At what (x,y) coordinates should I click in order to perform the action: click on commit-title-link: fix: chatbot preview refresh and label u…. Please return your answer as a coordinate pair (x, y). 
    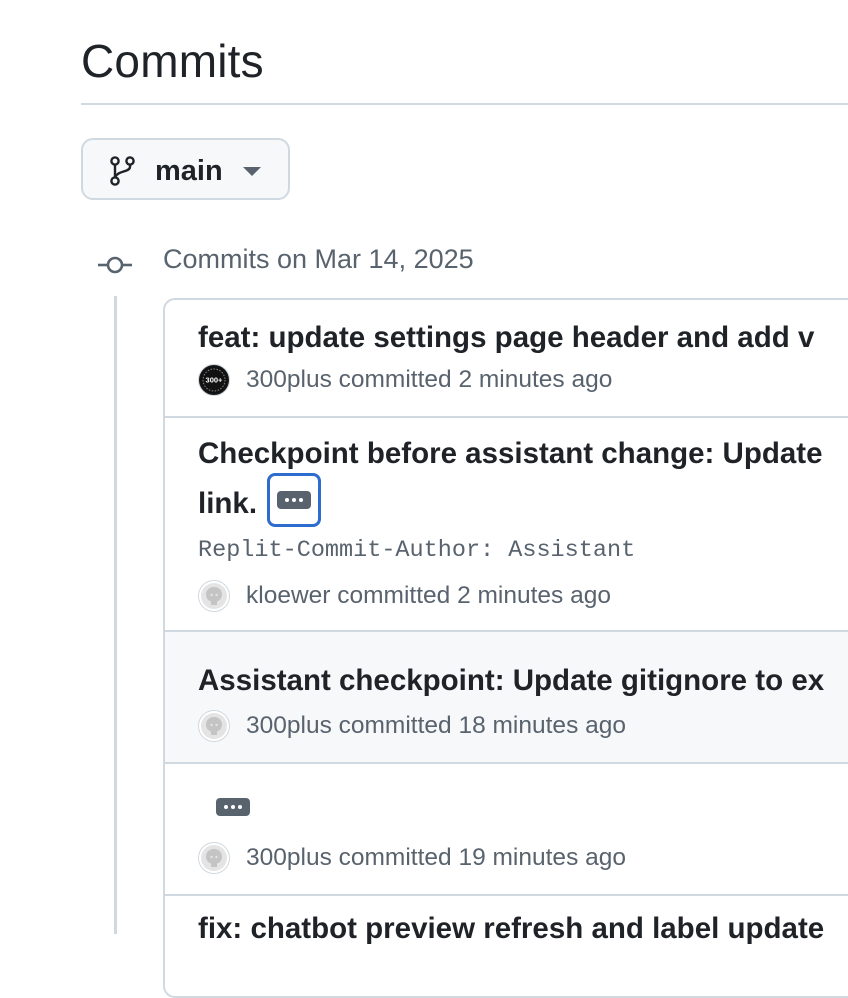
    Looking at the image, I should click on (511, 929).